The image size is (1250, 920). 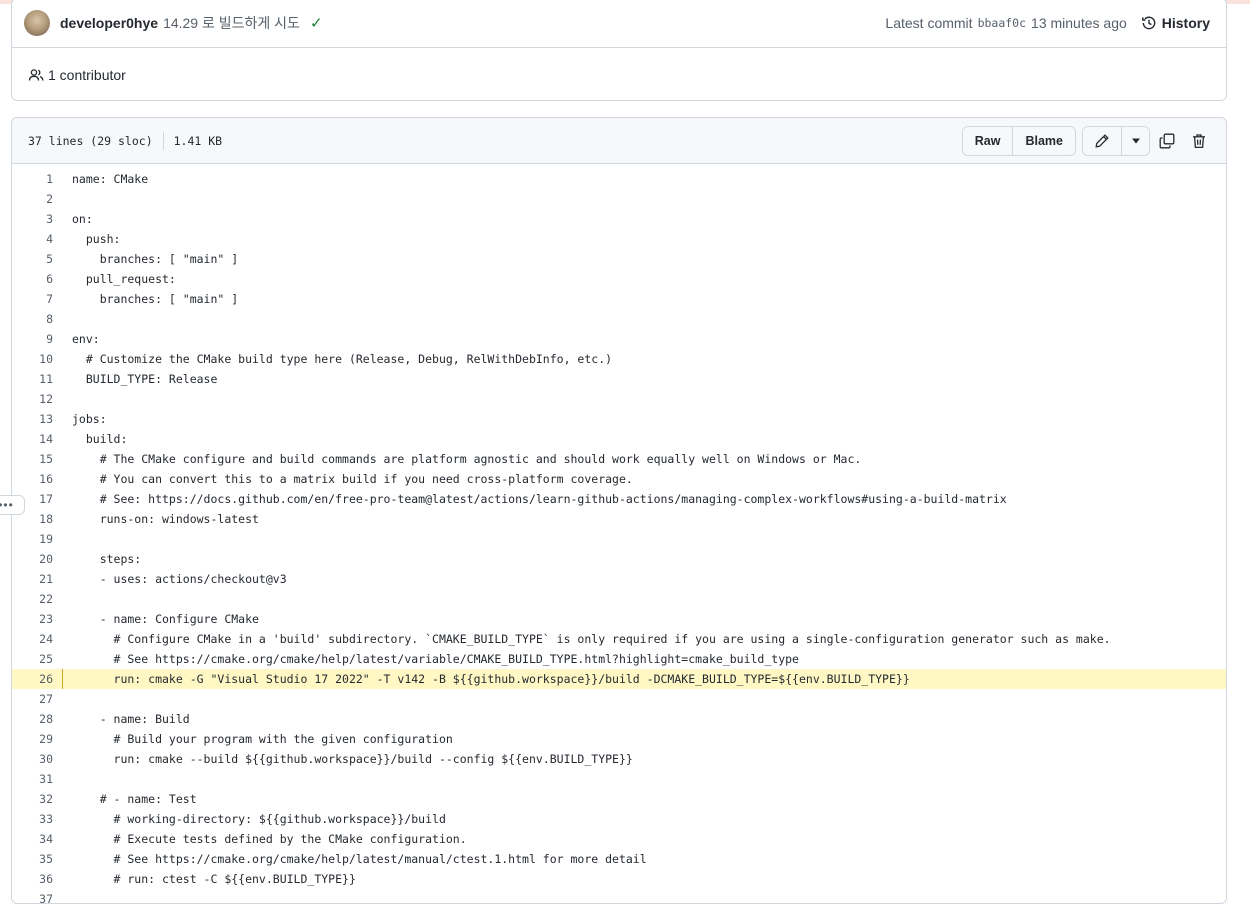 What do you see at coordinates (12, 505) in the screenshot?
I see `line-actions-button: •••` at bounding box center [12, 505].